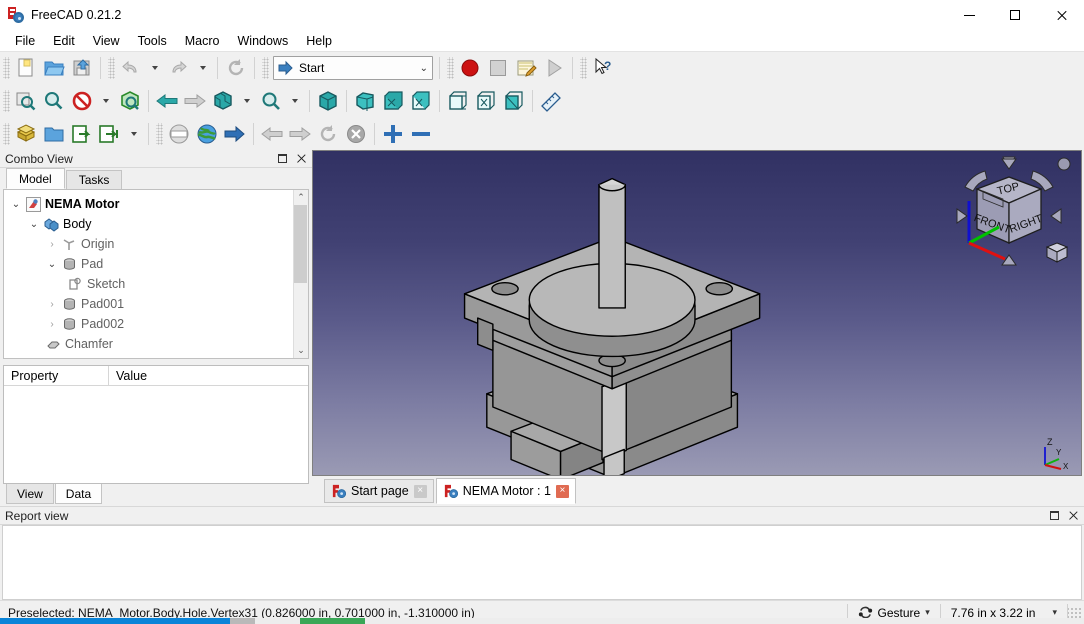 This screenshot has width=1084, height=624. I want to click on undo-button, so click(131, 68).